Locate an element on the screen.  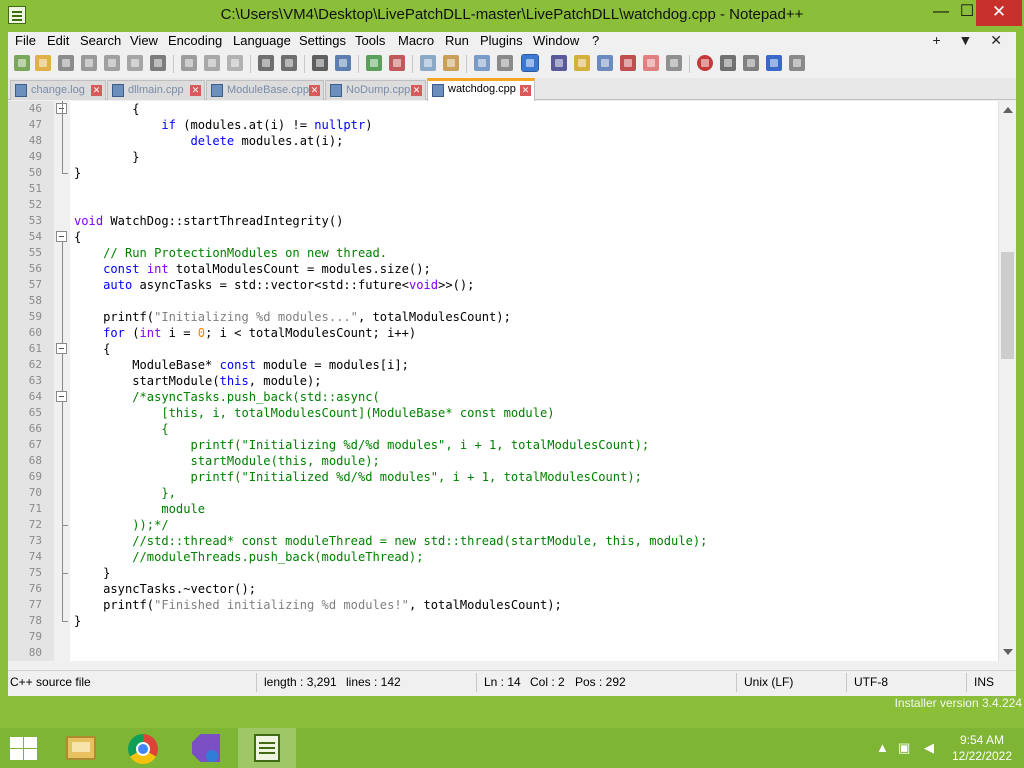
code-line: 46 { is located at coordinates (503, 109).